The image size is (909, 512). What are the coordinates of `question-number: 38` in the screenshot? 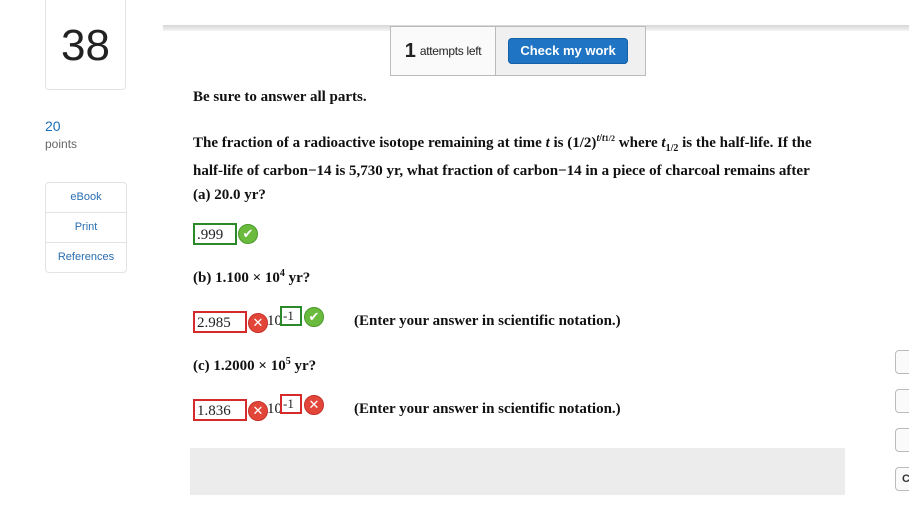 It's located at (85, 45).